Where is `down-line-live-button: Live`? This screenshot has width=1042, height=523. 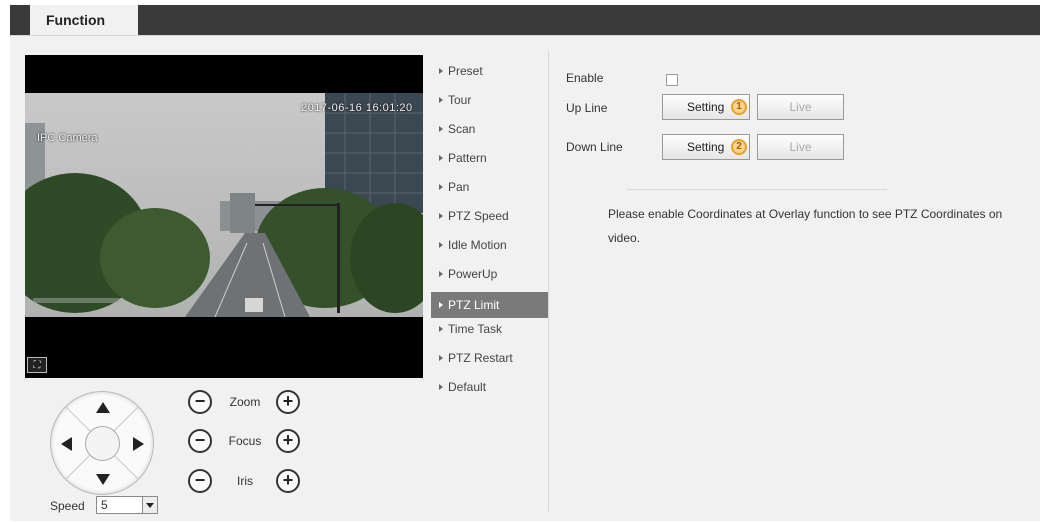
down-line-live-button: Live is located at coordinates (800, 147).